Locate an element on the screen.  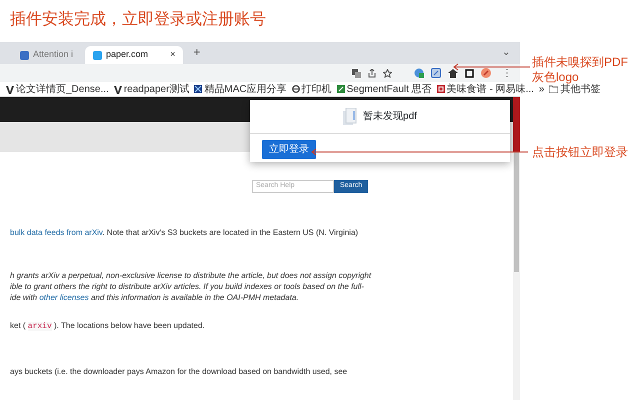
text-line: h grants arXiv a perpetual, non-exclusive license to distribute the article, but does not assign copyright is located at coordinates (190, 275).